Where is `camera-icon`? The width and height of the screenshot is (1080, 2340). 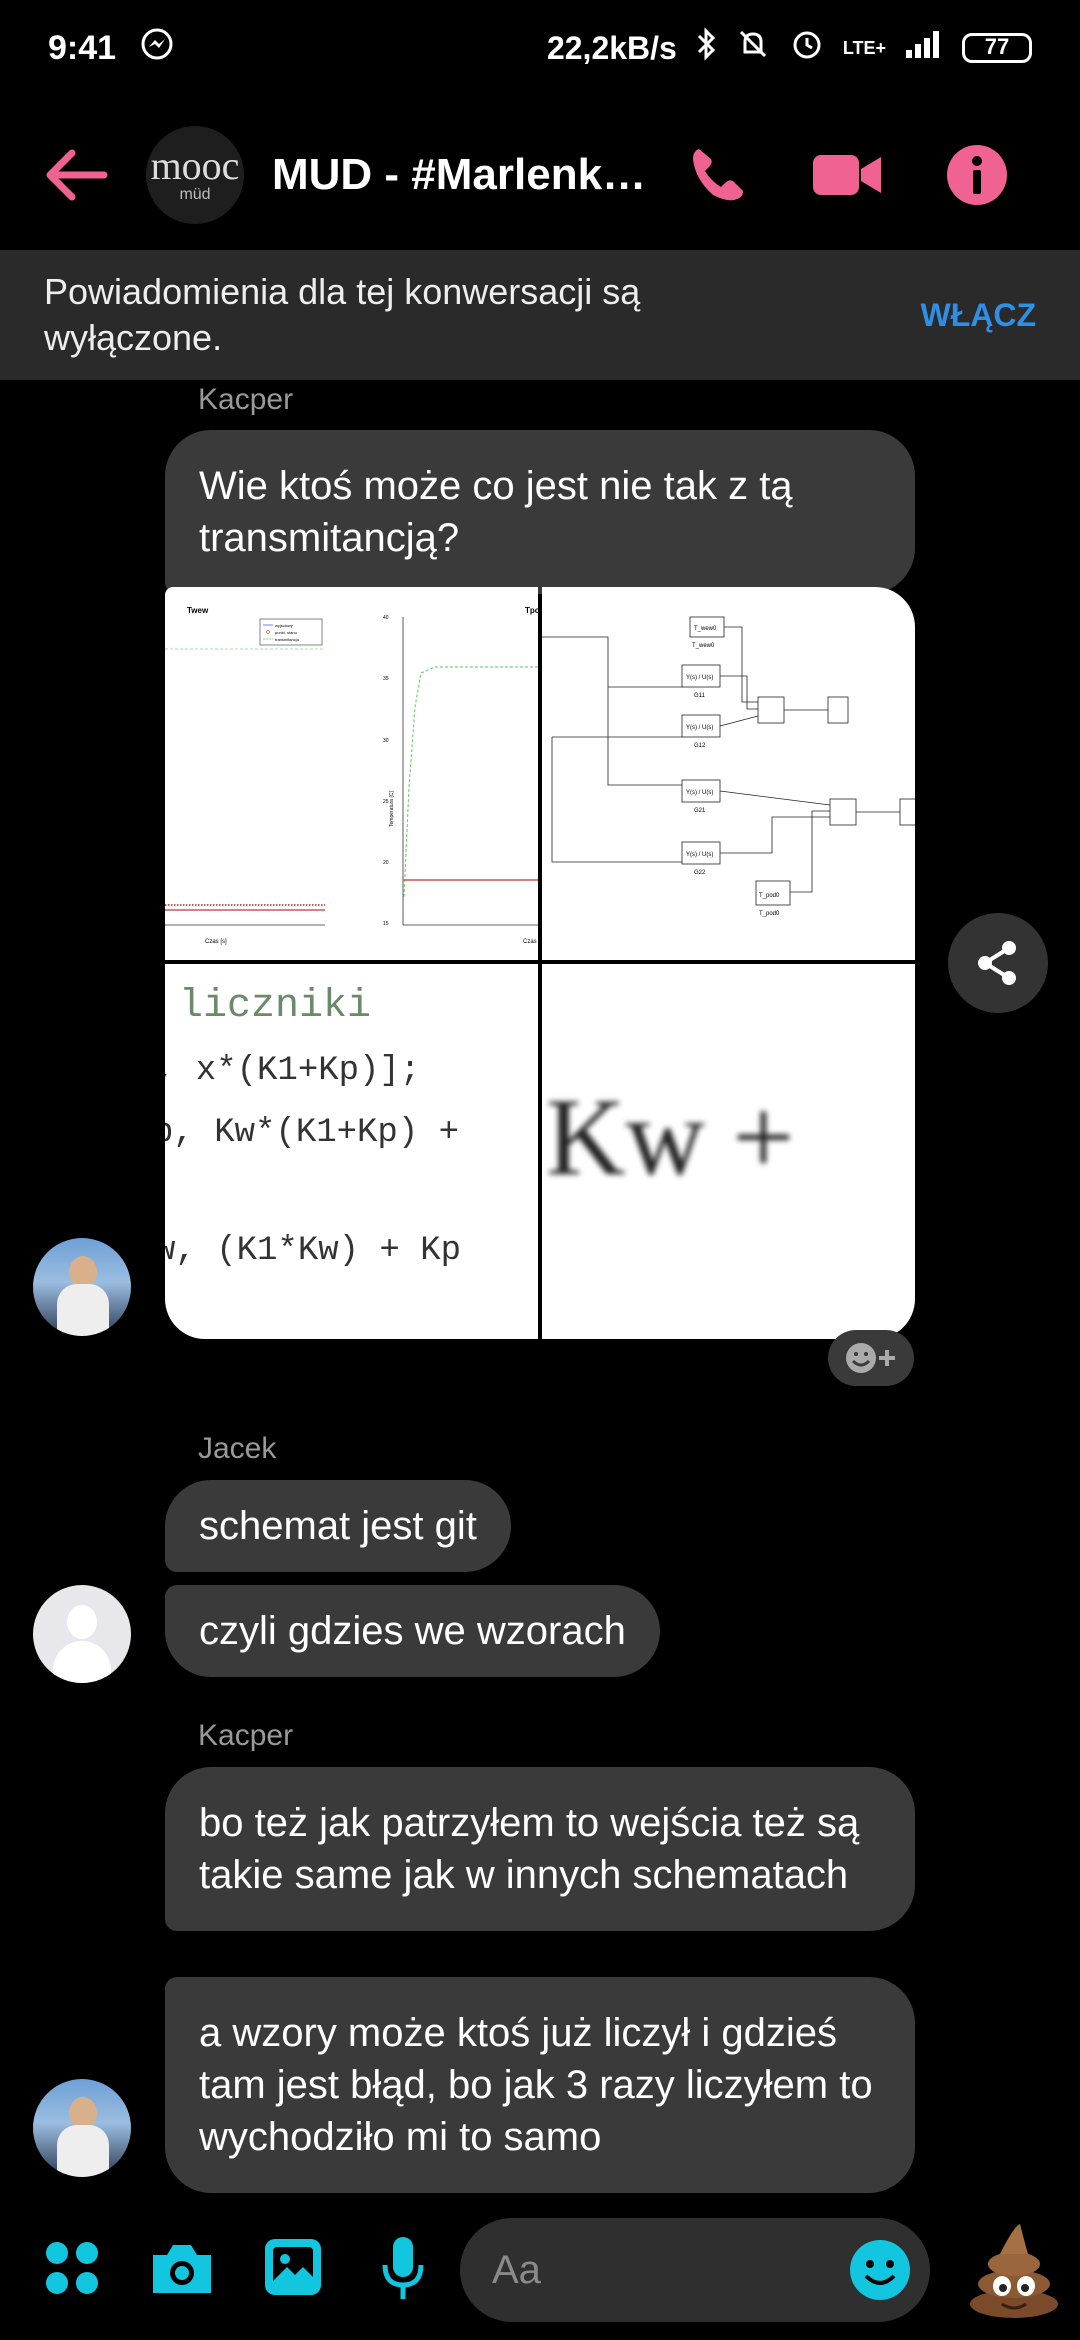
camera-icon is located at coordinates (182, 2269).